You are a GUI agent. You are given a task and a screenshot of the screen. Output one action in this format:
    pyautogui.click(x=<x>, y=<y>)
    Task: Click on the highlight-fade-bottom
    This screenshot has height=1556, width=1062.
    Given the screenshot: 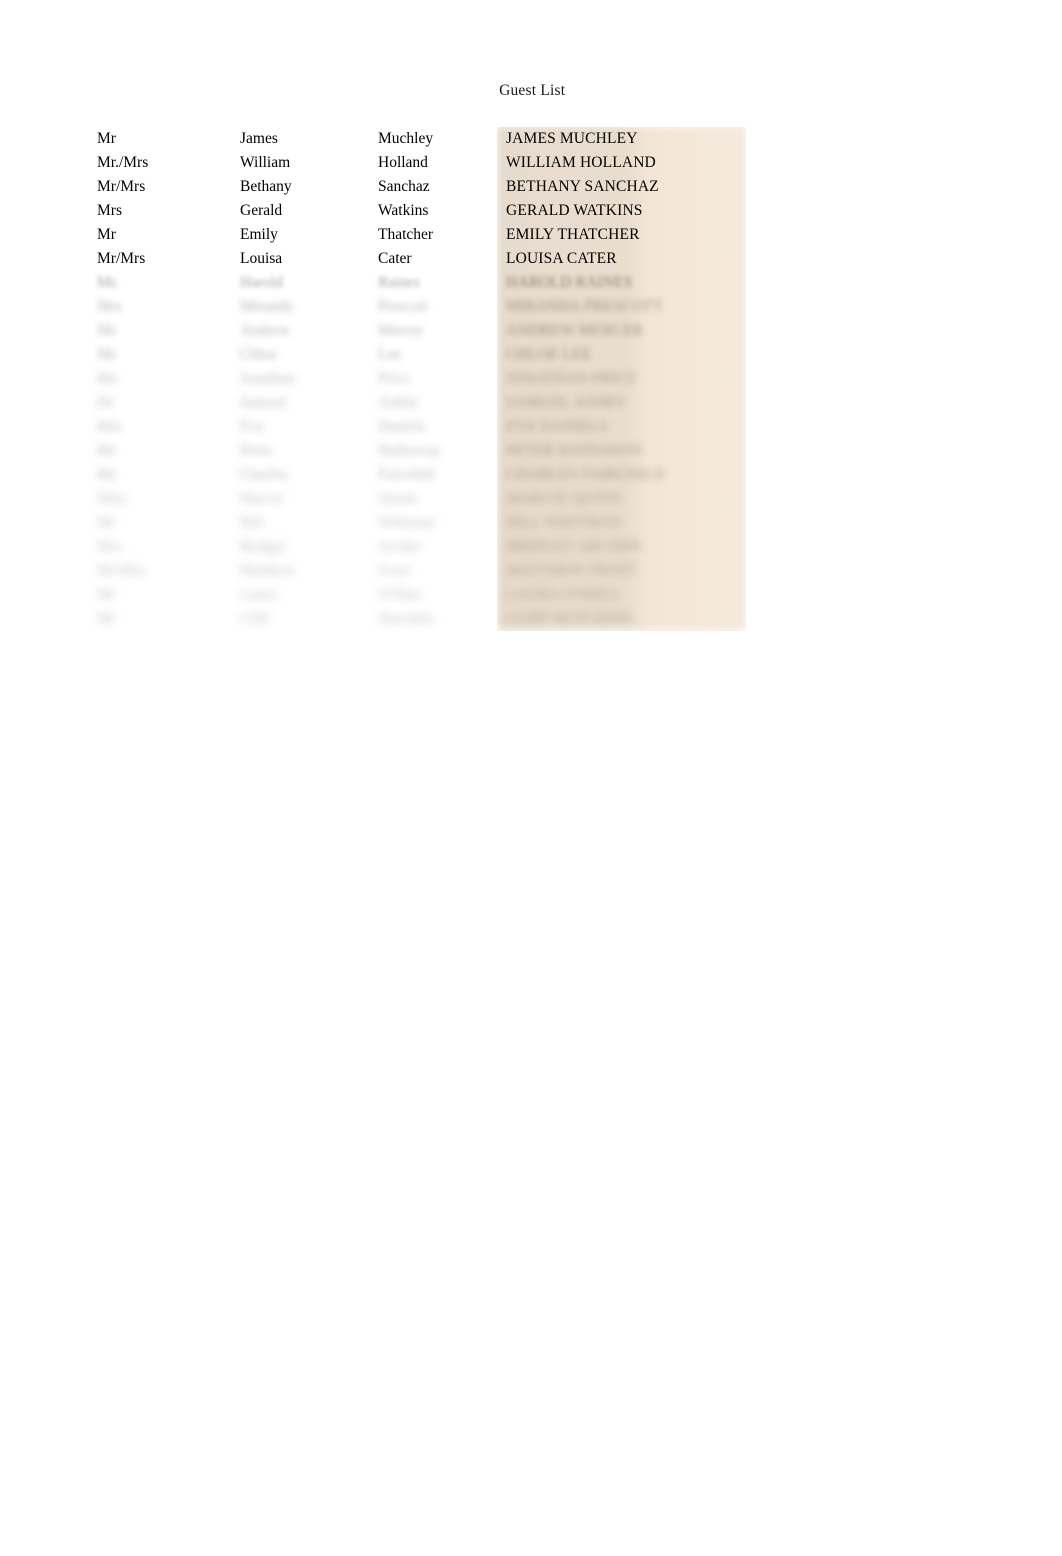 What is the action you would take?
    pyautogui.click(x=621, y=634)
    